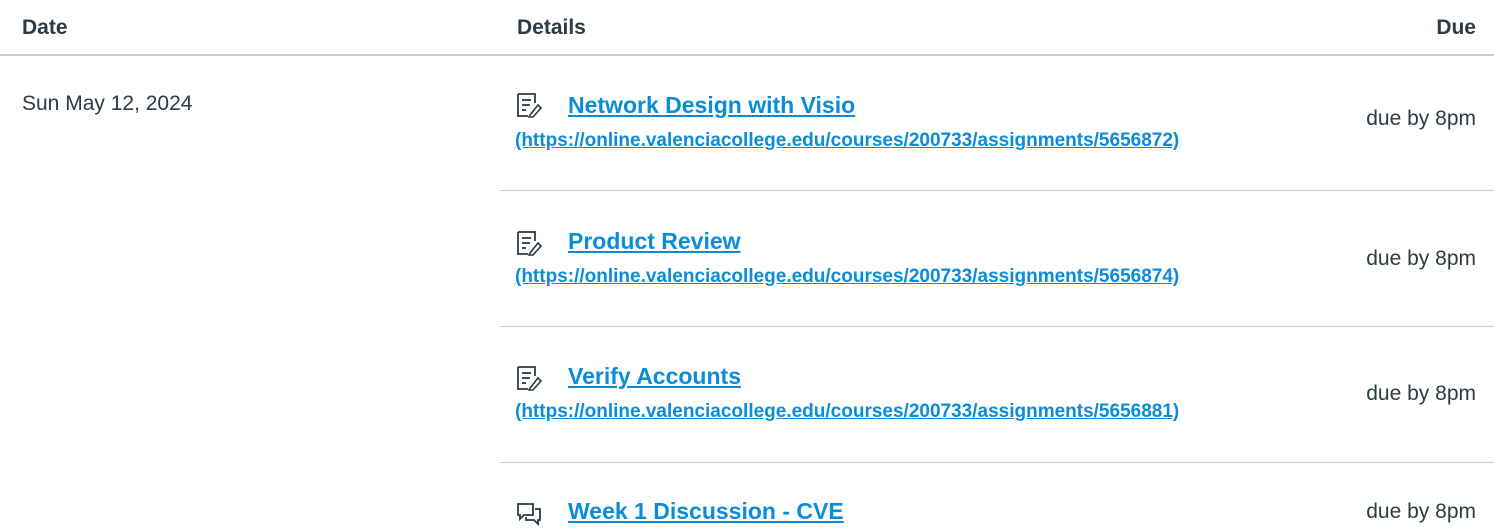 The width and height of the screenshot is (1494, 528). What do you see at coordinates (107, 103) in the screenshot?
I see `date-group-label: Sun May 12, 2024` at bounding box center [107, 103].